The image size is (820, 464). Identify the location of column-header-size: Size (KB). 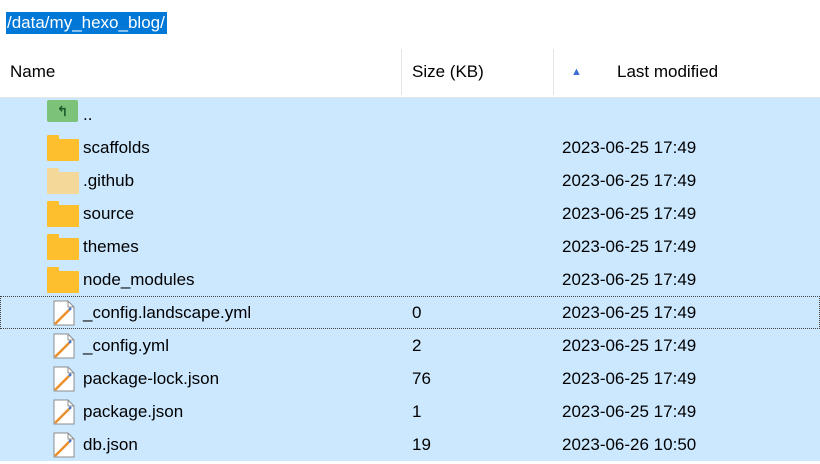
(448, 72).